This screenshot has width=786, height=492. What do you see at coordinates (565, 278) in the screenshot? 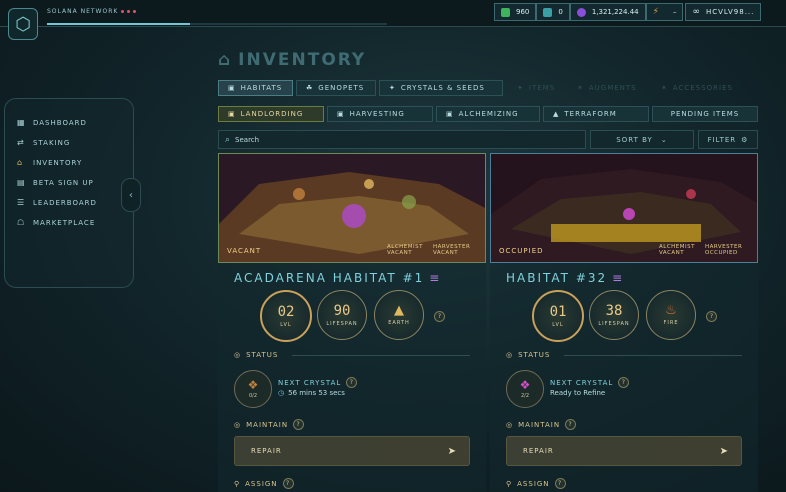
I see `habitat-name: HABITAT #32 ≡` at bounding box center [565, 278].